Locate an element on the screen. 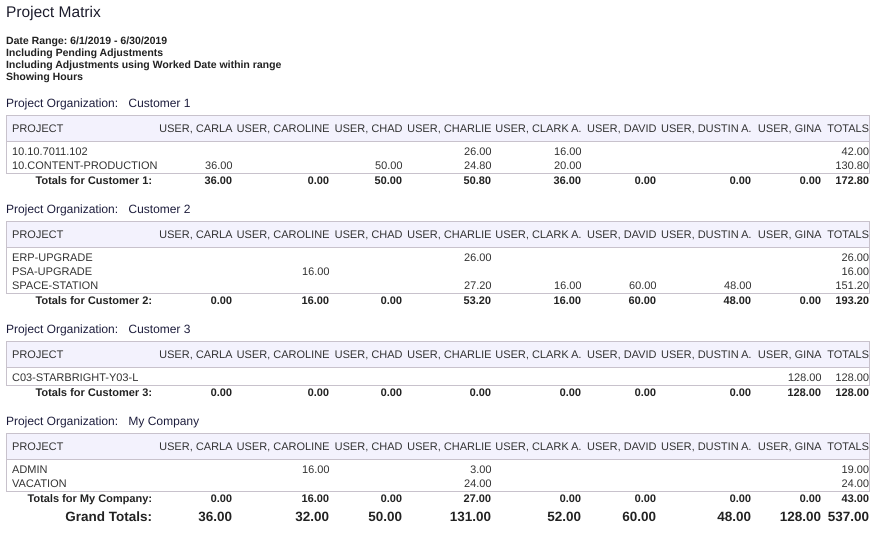  filter-line: Including Pending Adjustments is located at coordinates (85, 53).